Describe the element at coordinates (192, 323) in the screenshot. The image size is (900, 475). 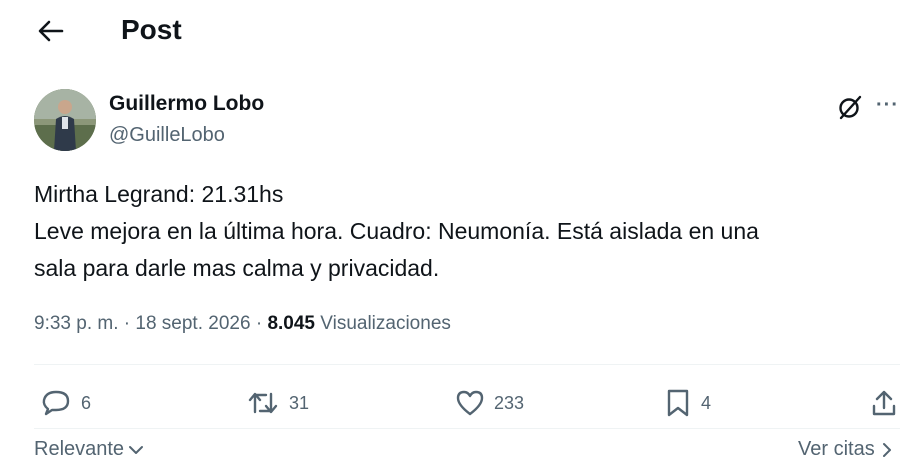
I see `tweet-date: 18 sept. 2026` at that location.